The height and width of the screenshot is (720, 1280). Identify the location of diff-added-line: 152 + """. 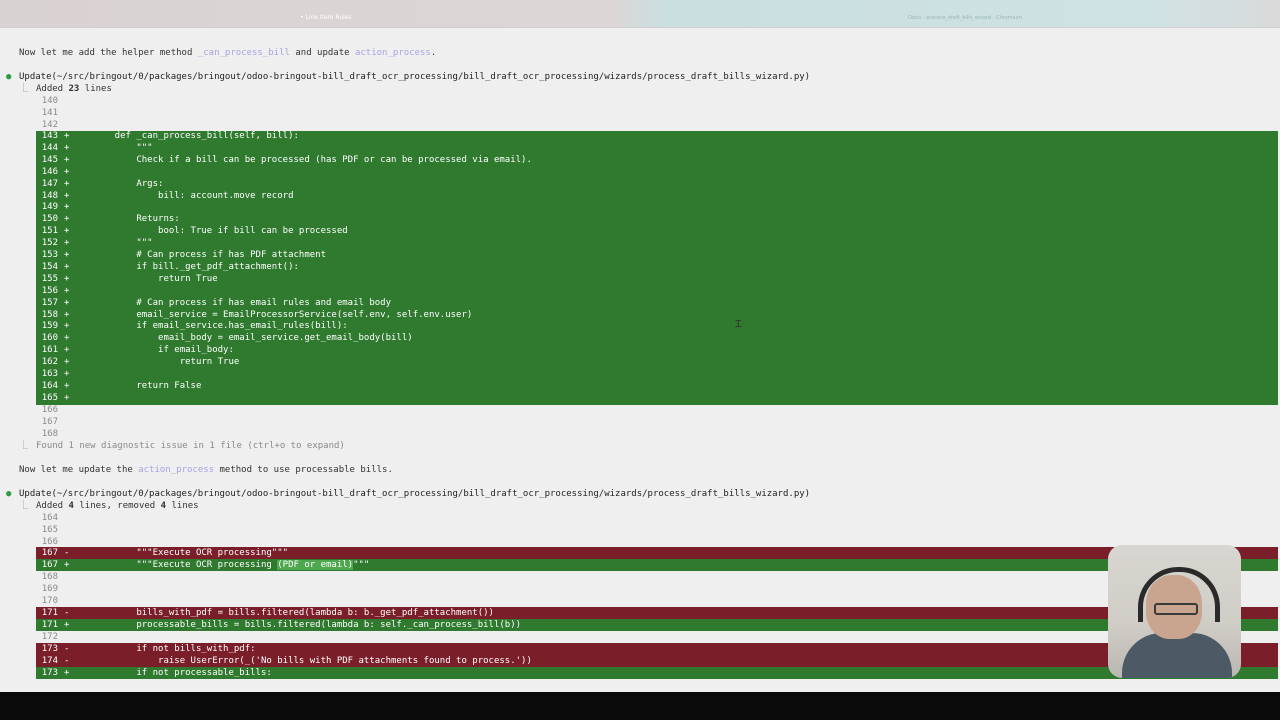
(657, 243).